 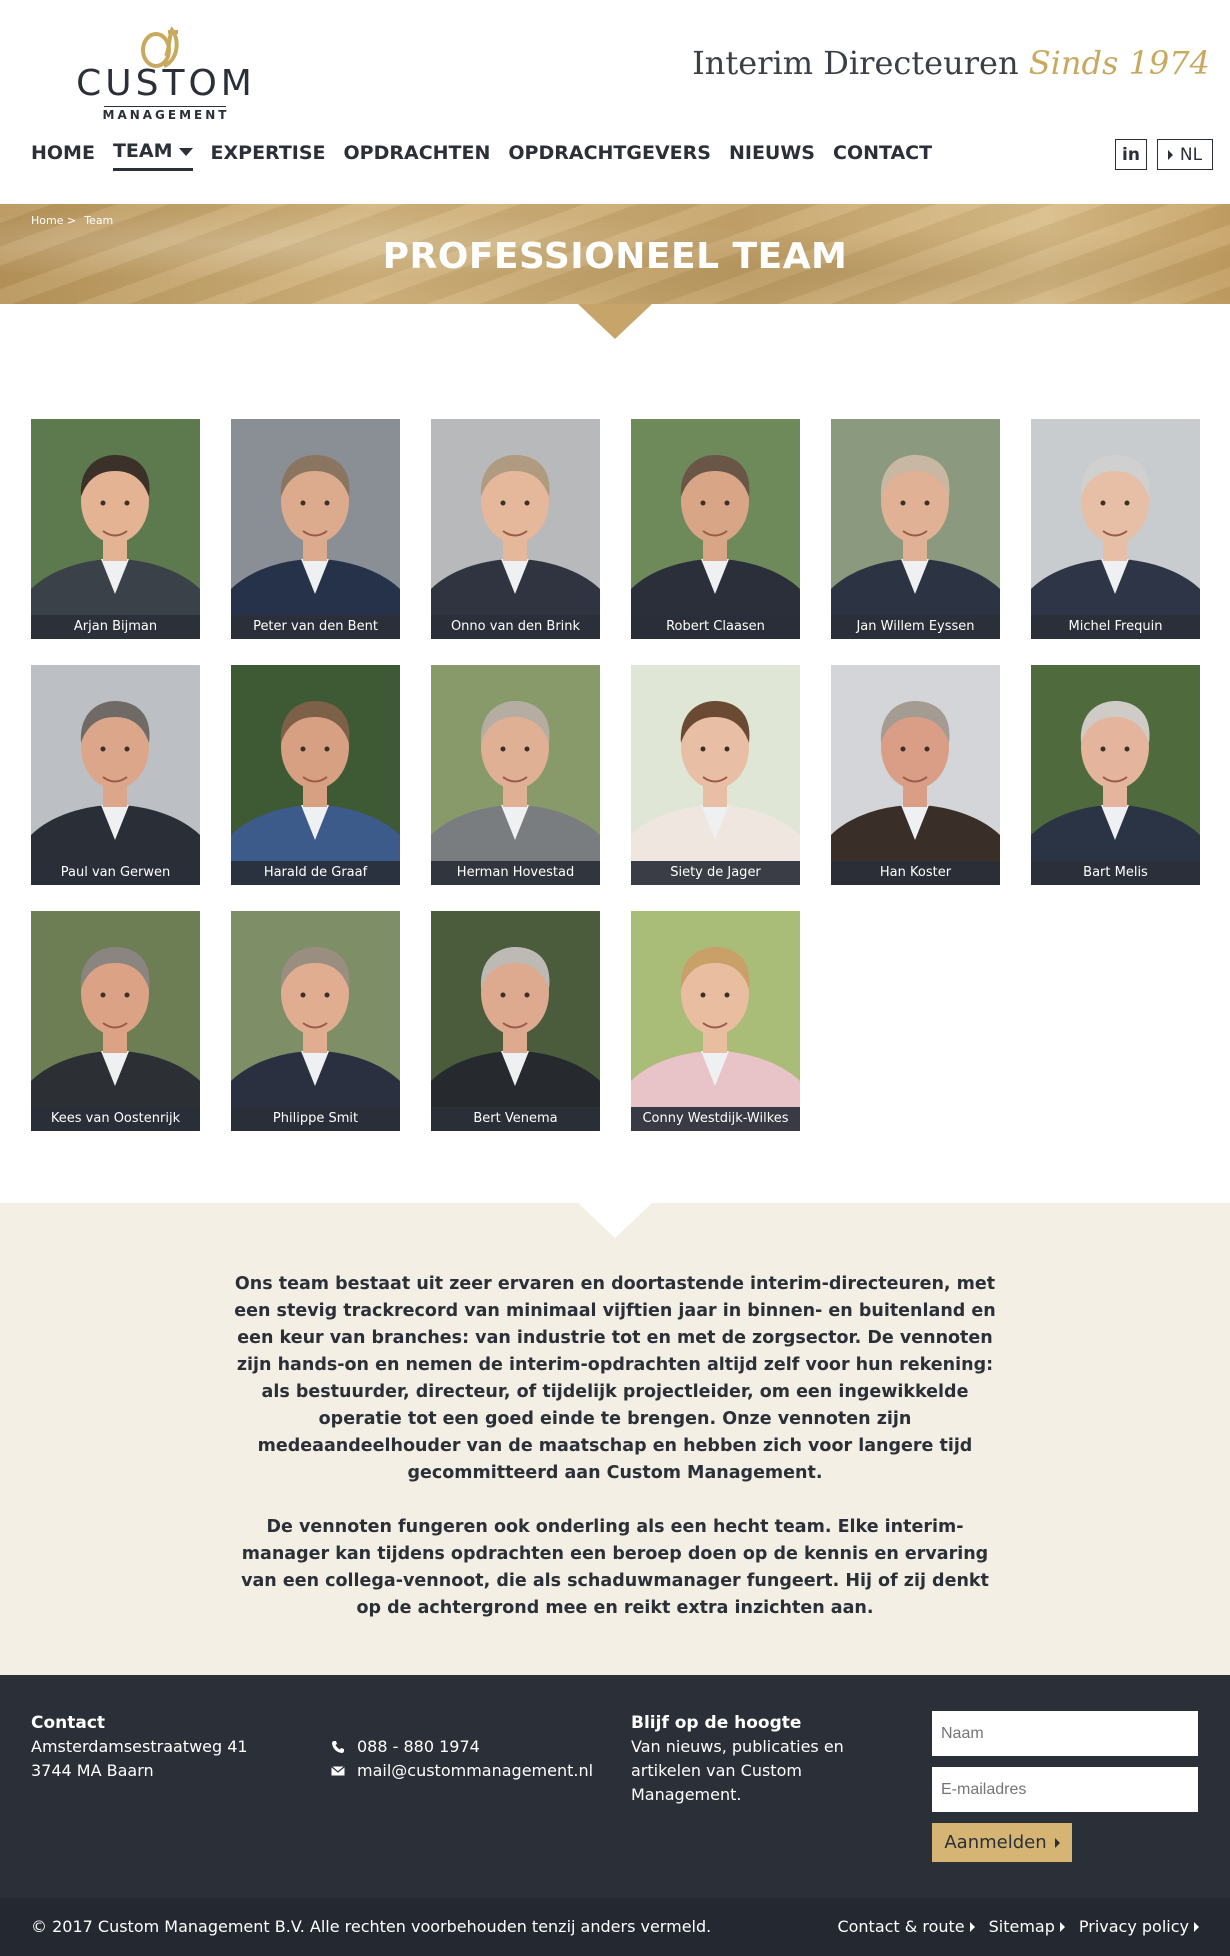 What do you see at coordinates (115, 1119) in the screenshot?
I see `team-member-name: Kees van Oostenrijk` at bounding box center [115, 1119].